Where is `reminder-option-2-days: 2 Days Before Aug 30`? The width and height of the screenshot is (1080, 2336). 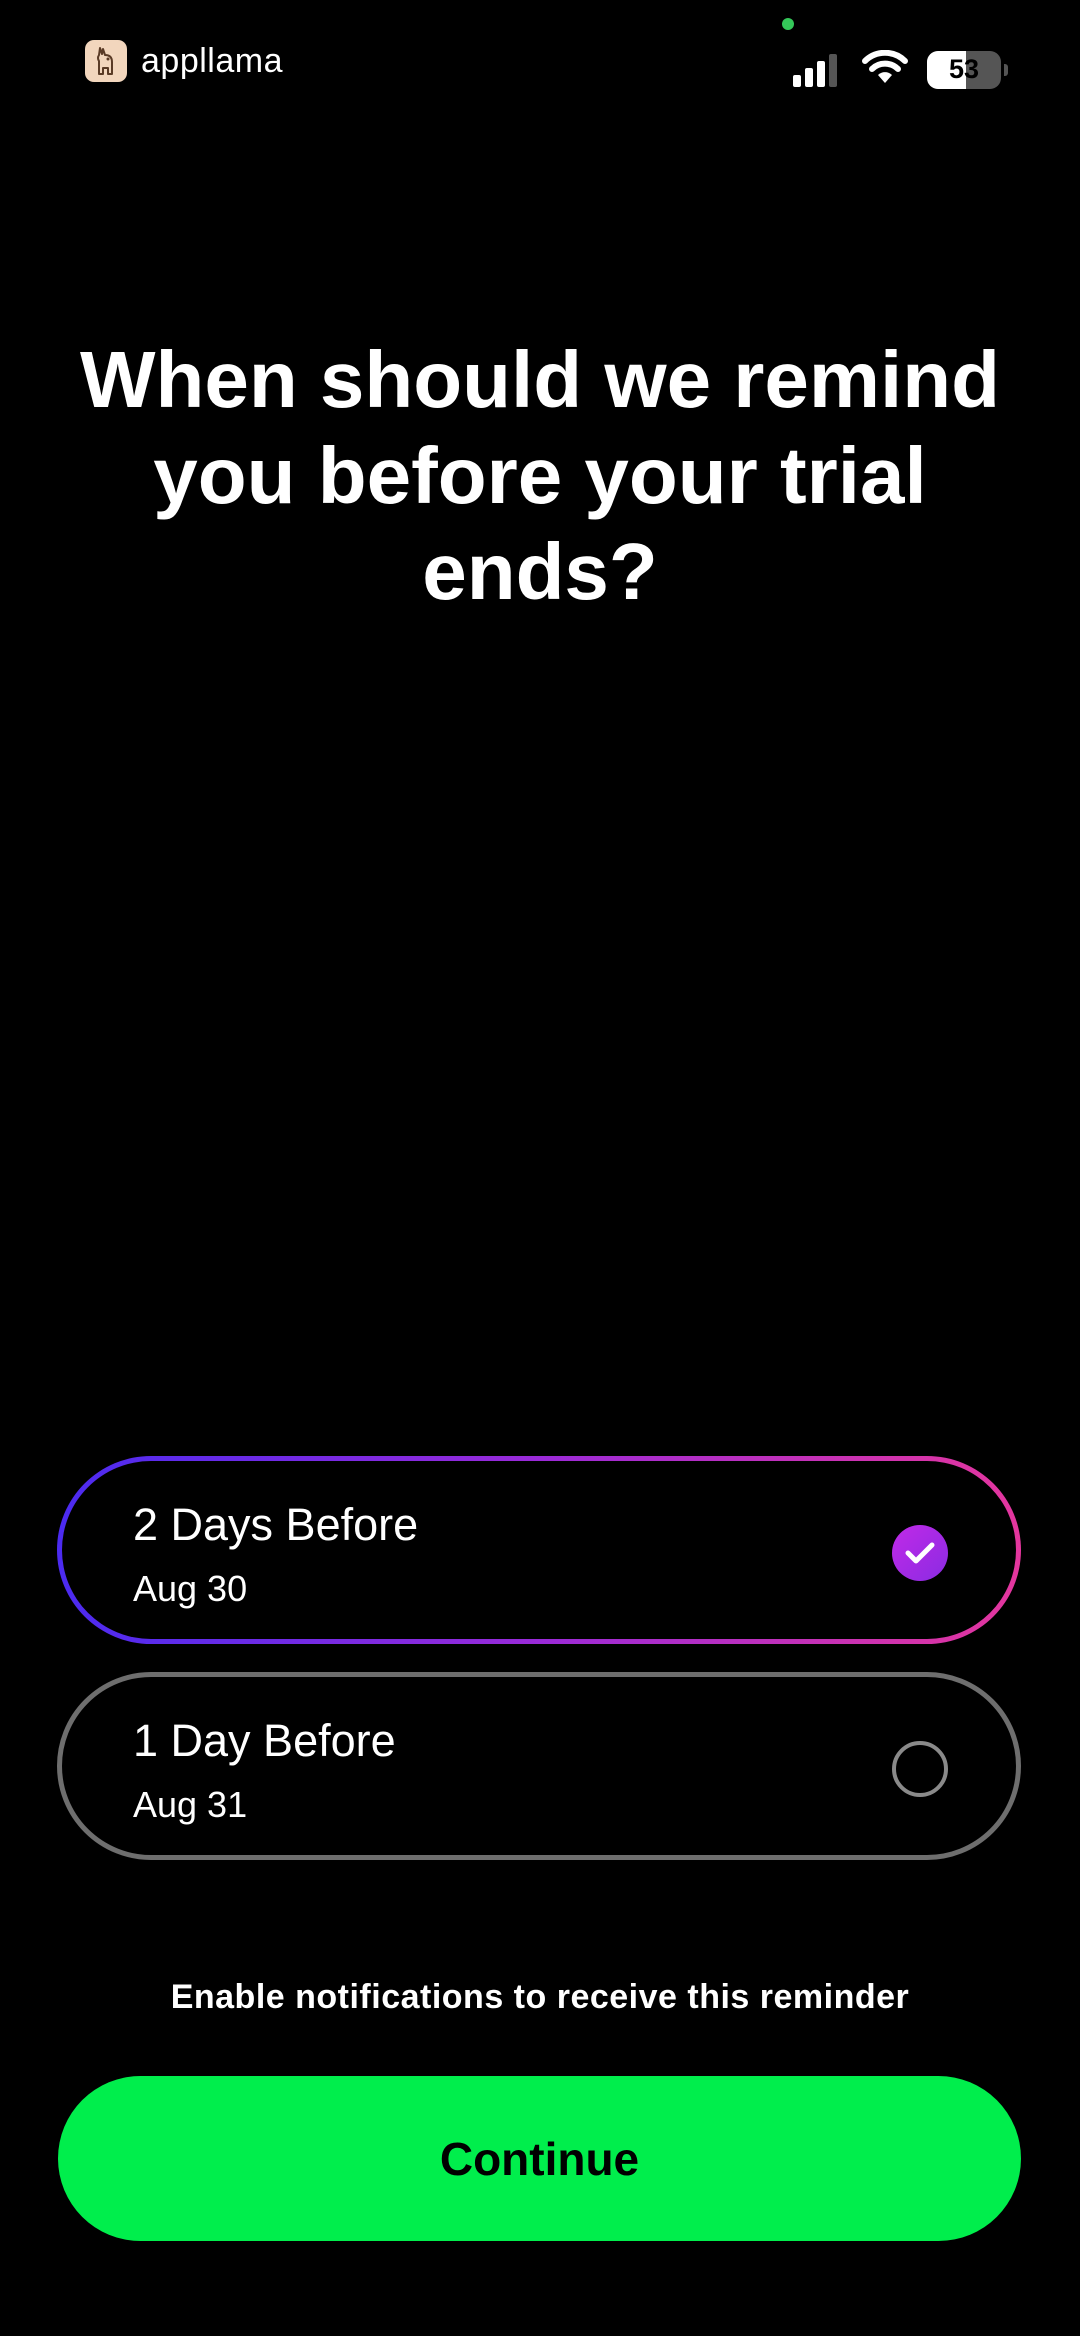
reminder-option-2-days: 2 Days Before Aug 30 is located at coordinates (539, 1550).